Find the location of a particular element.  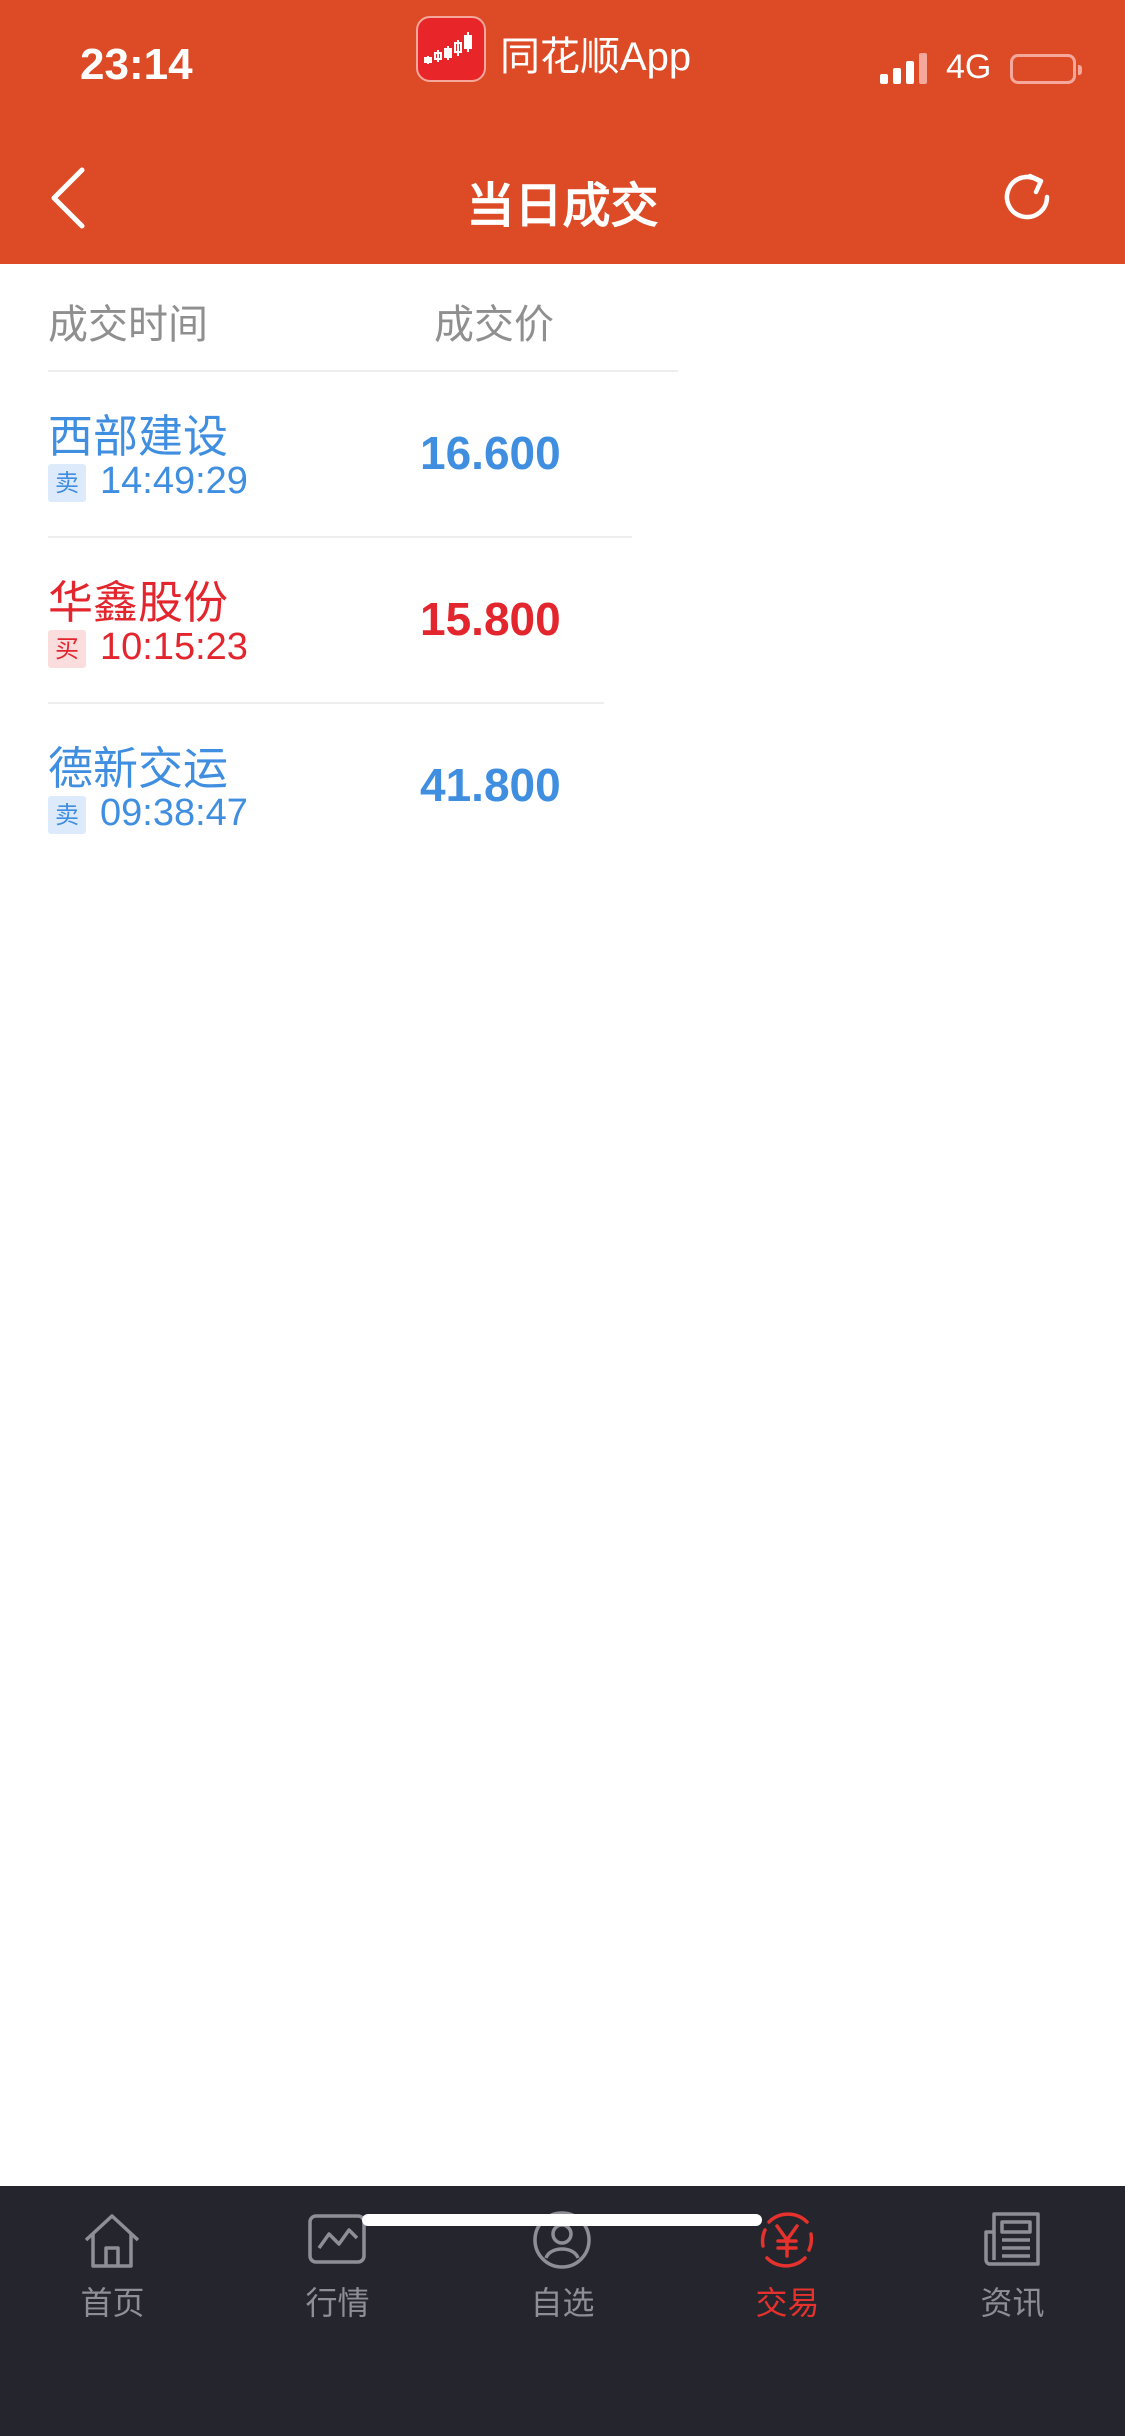

tab-label: 首页 is located at coordinates (112, 2303).